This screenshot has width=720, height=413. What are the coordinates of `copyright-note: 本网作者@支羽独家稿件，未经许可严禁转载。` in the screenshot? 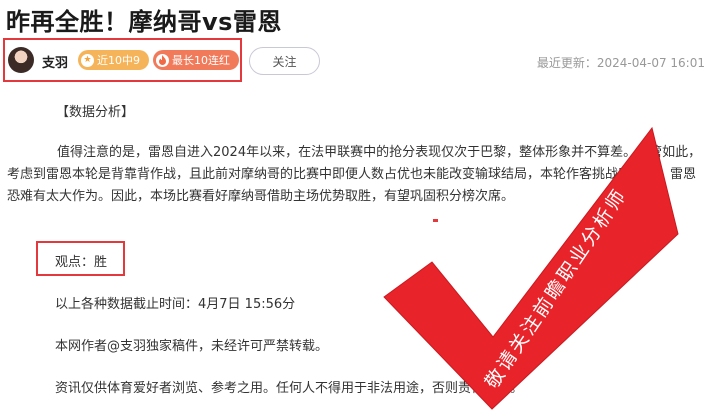 It's located at (192, 346).